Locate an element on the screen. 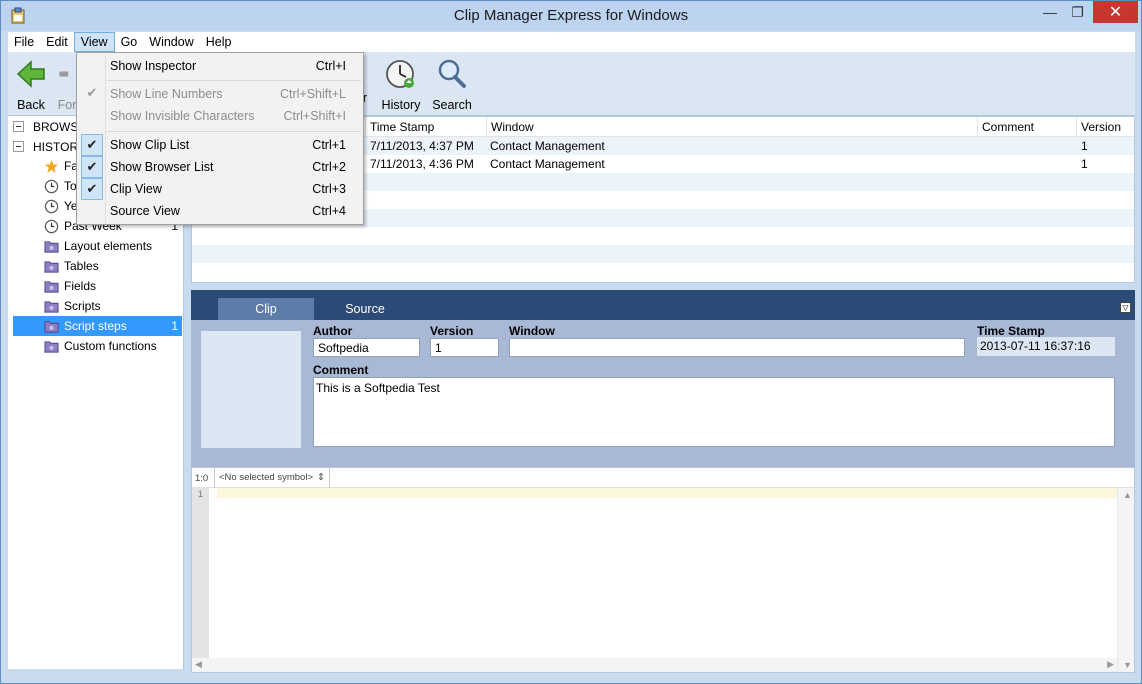  scroll-down-icon: ▼ is located at coordinates (1127, 665).